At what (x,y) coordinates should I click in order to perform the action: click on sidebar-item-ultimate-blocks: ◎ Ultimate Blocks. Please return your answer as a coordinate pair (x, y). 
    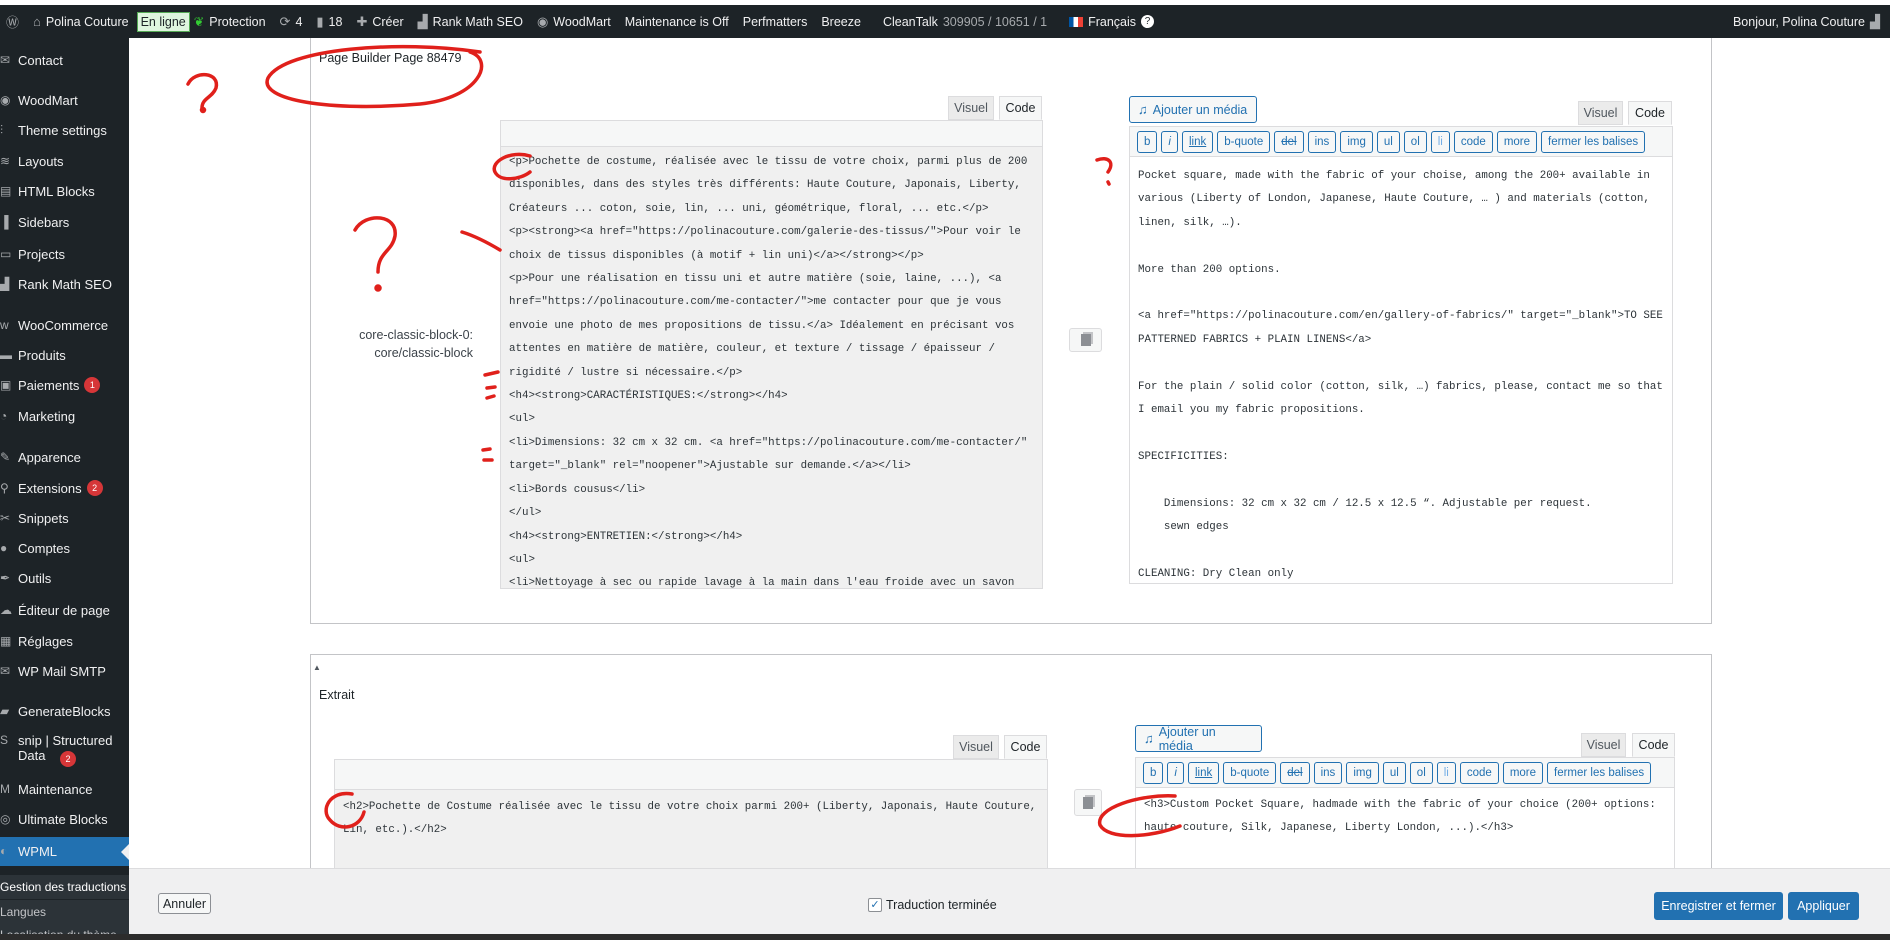
    Looking at the image, I should click on (64, 819).